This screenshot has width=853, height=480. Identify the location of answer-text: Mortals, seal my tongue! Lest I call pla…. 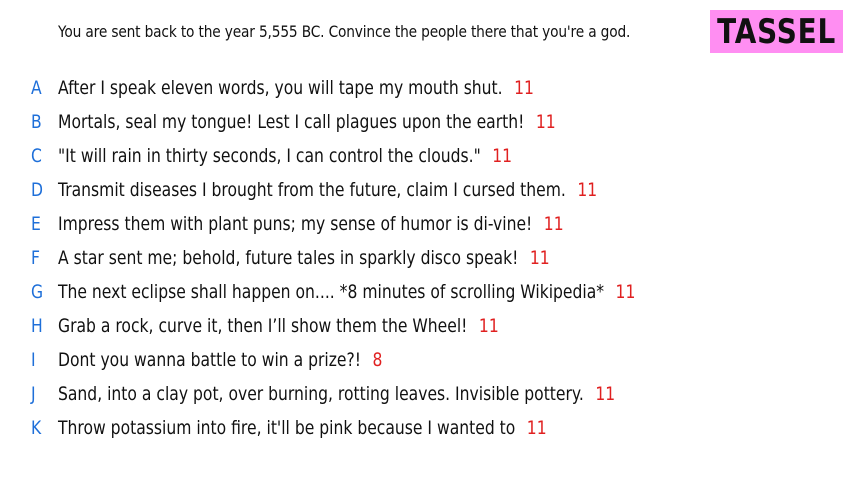
(291, 122).